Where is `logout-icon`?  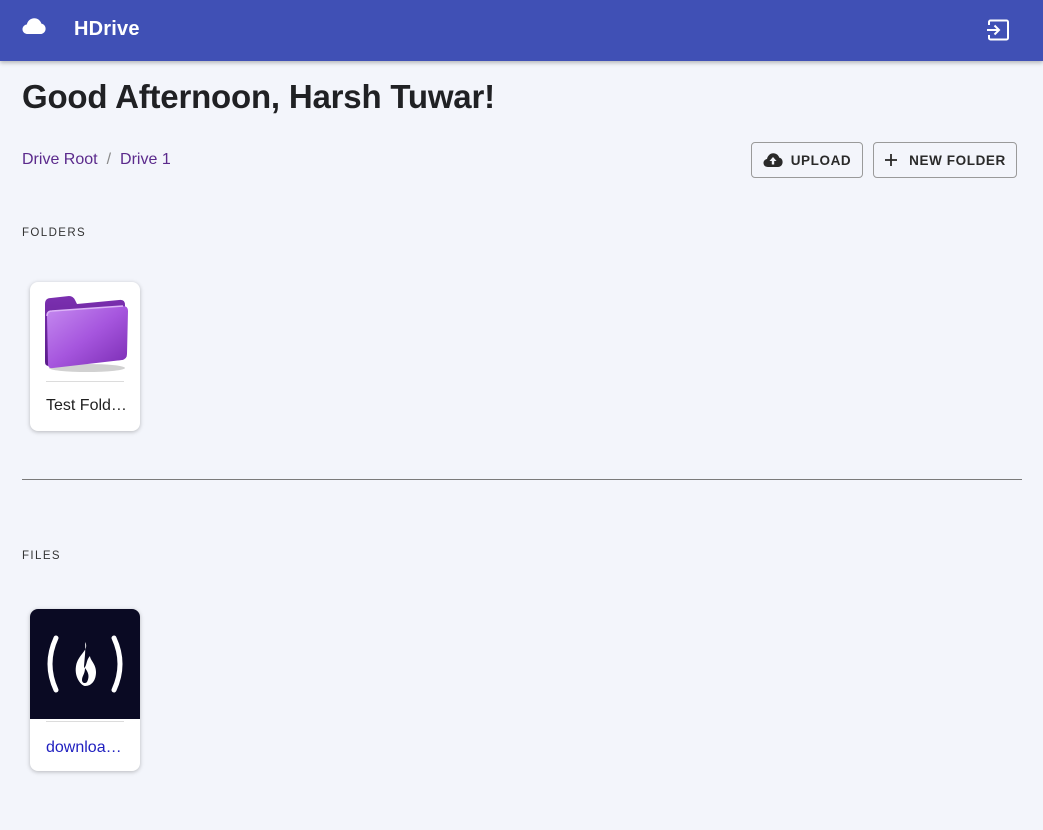
logout-icon is located at coordinates (998, 30).